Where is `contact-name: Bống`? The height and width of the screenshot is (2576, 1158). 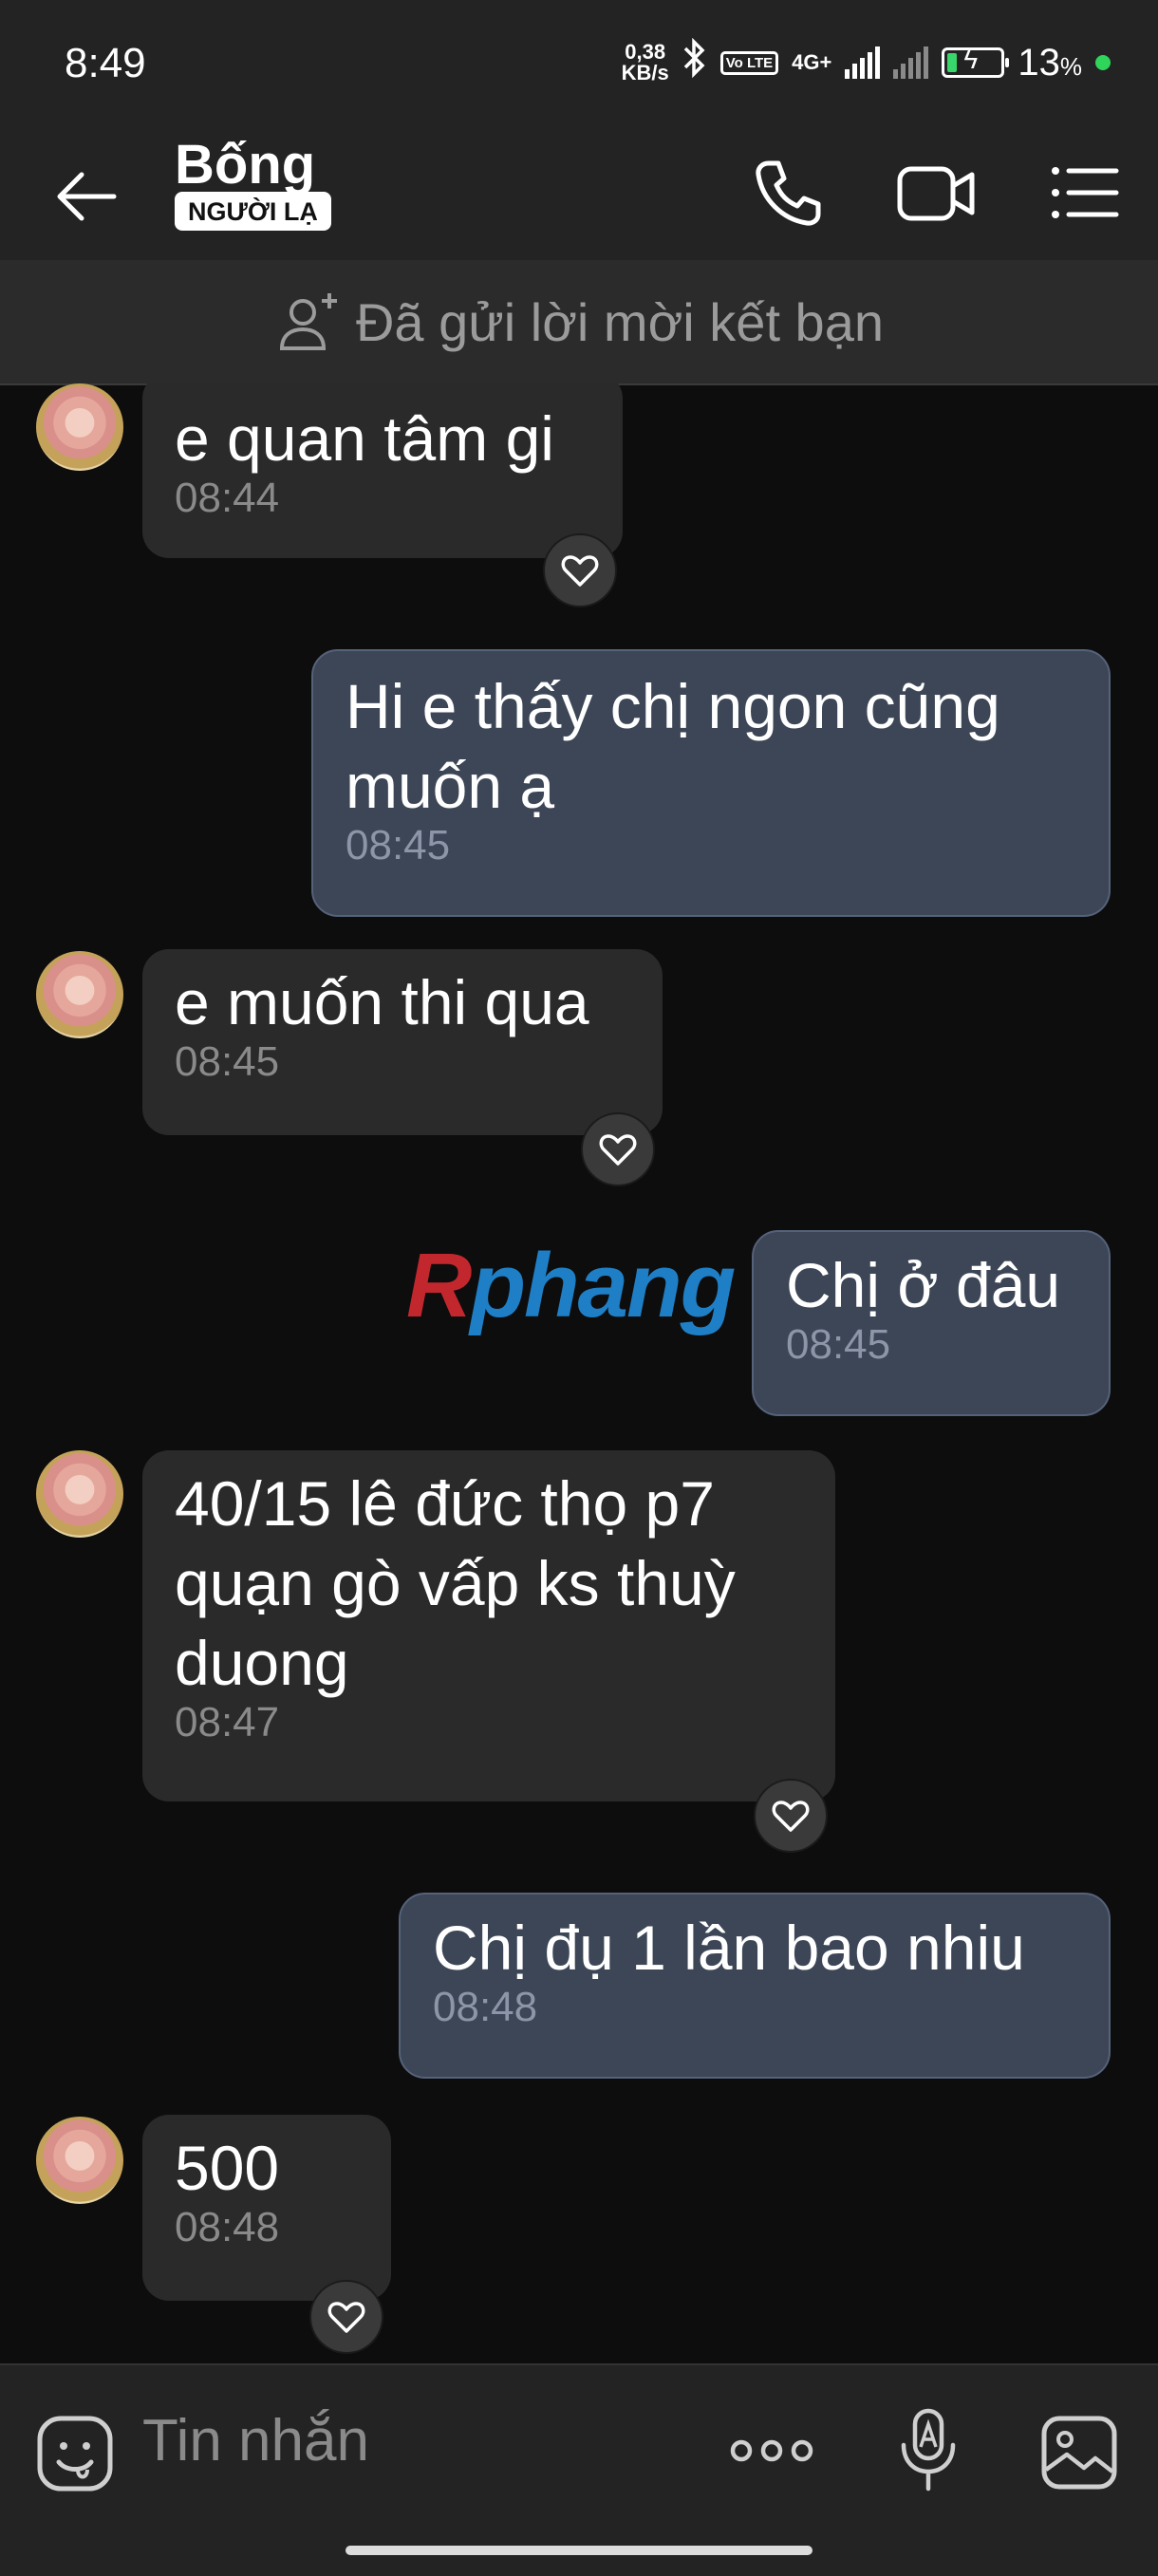 contact-name: Bống is located at coordinates (245, 164).